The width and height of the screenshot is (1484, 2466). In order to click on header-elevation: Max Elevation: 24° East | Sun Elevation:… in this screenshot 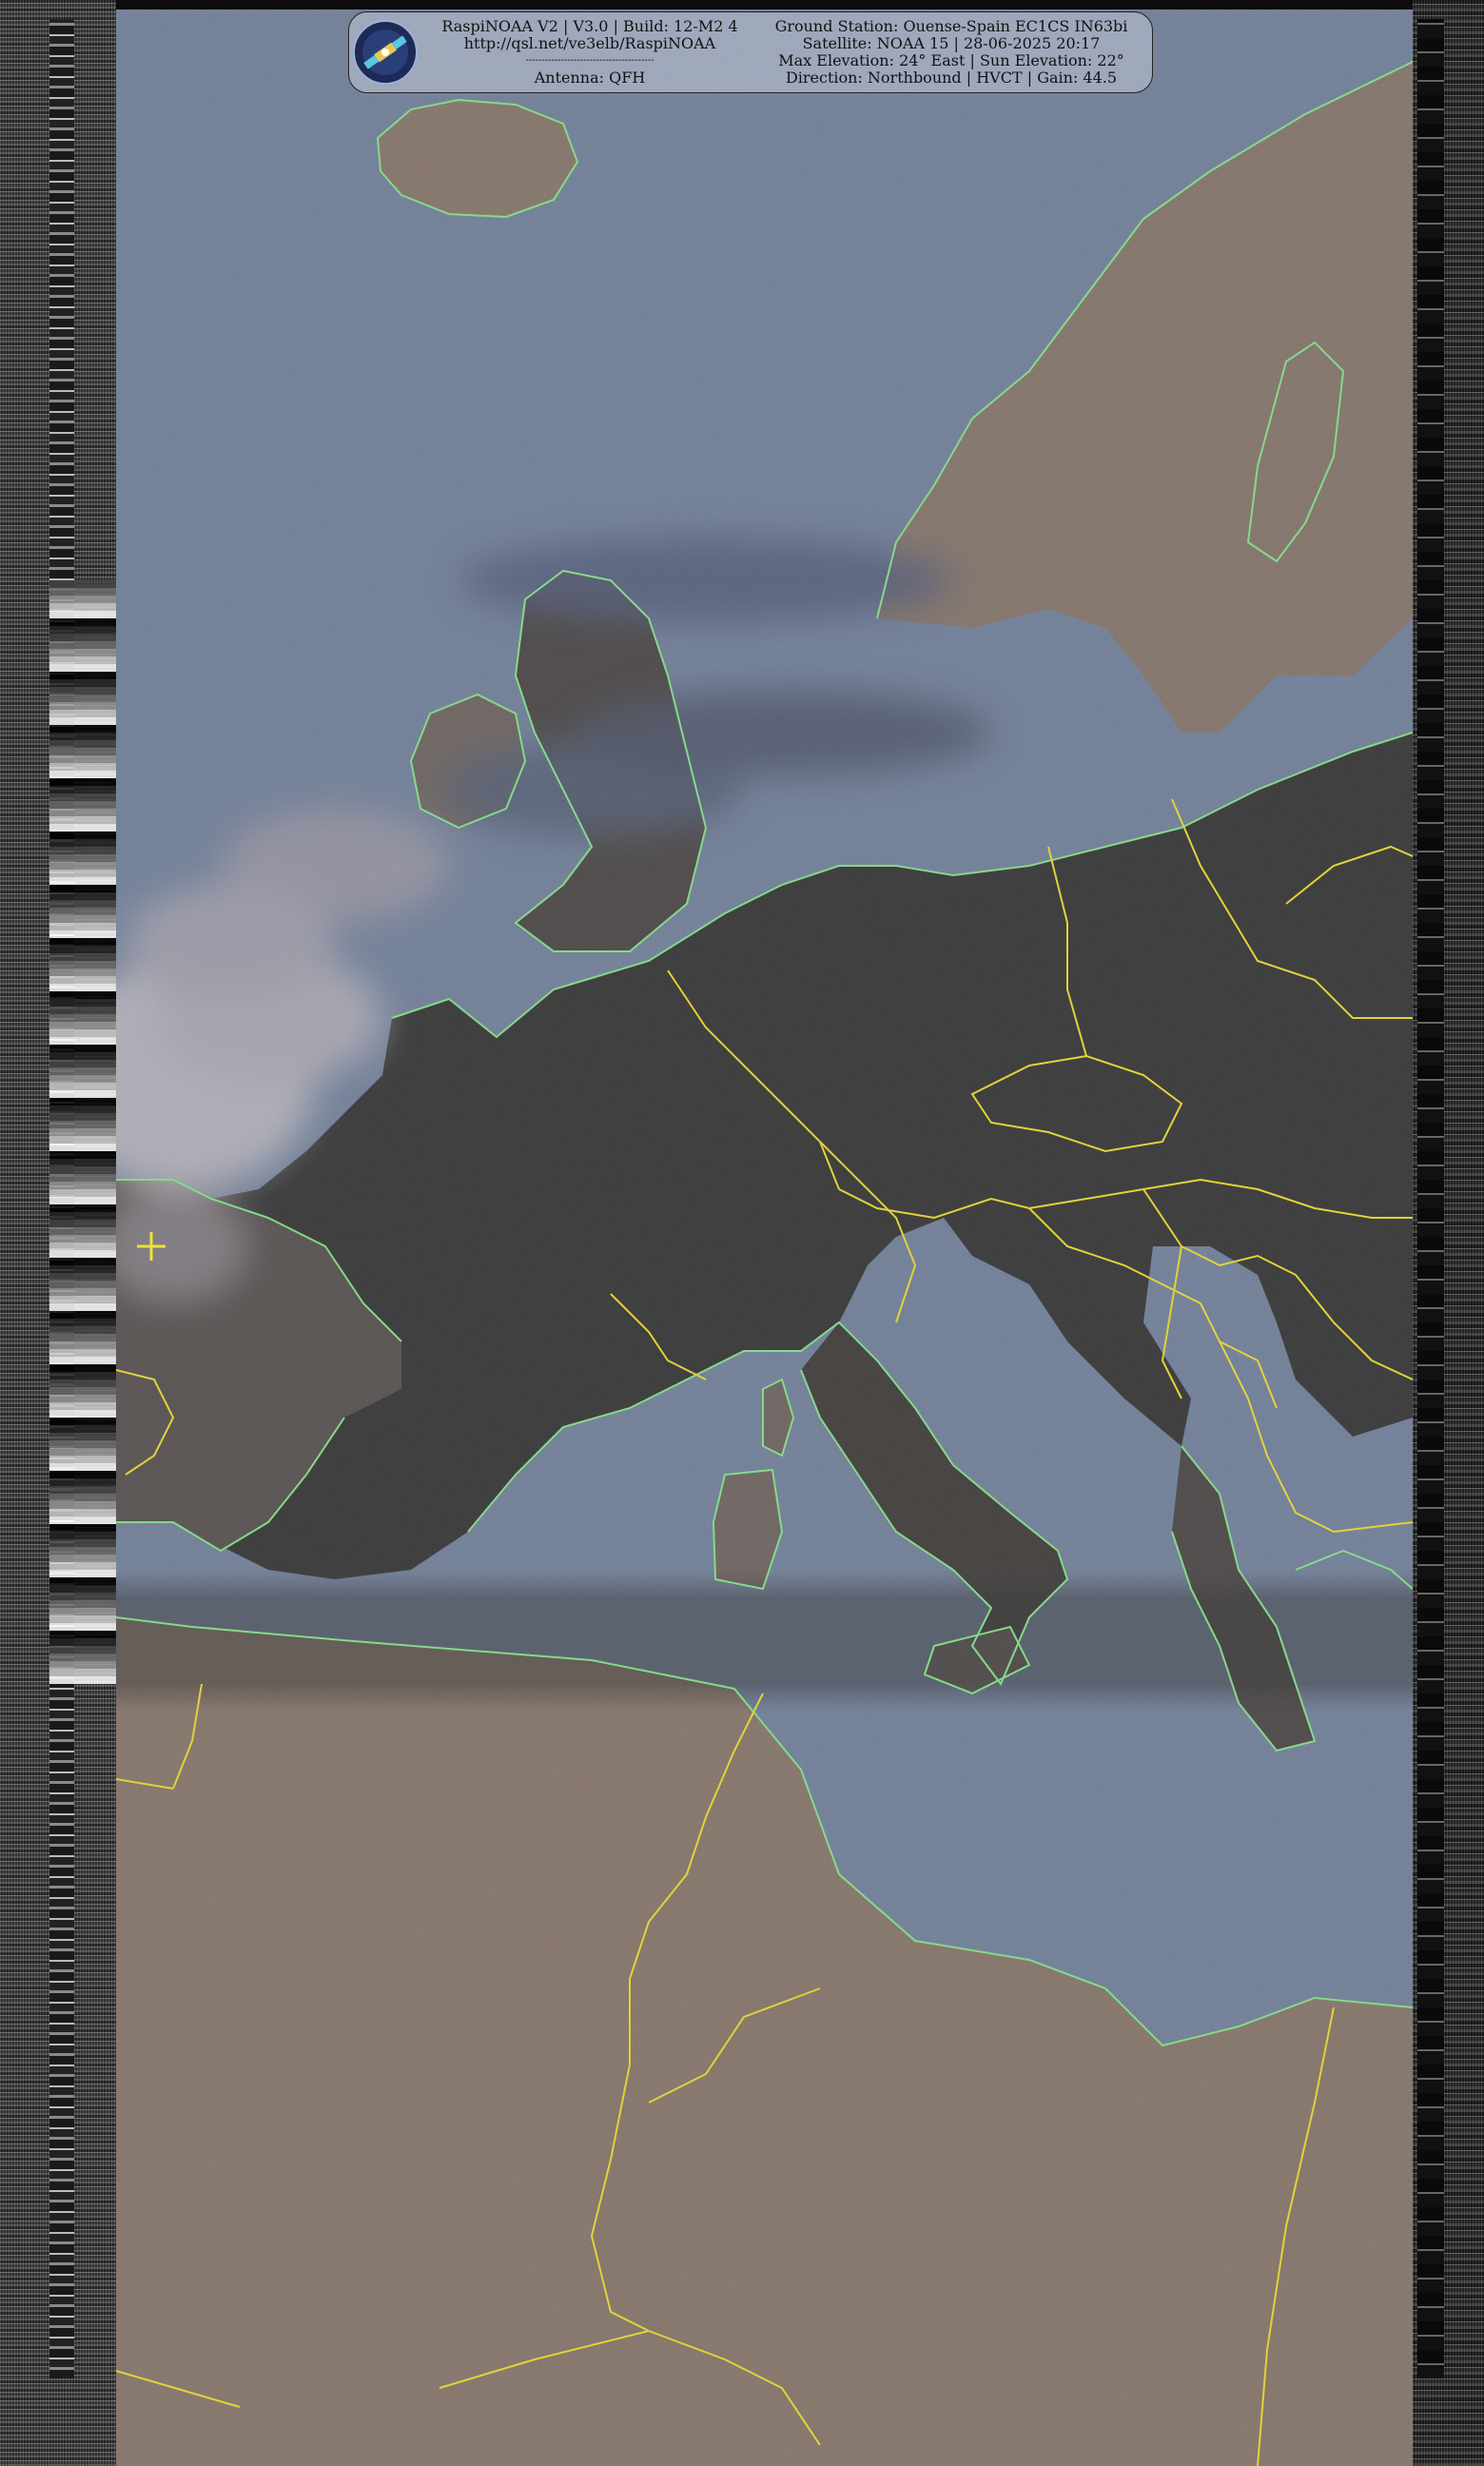, I will do `click(951, 60)`.